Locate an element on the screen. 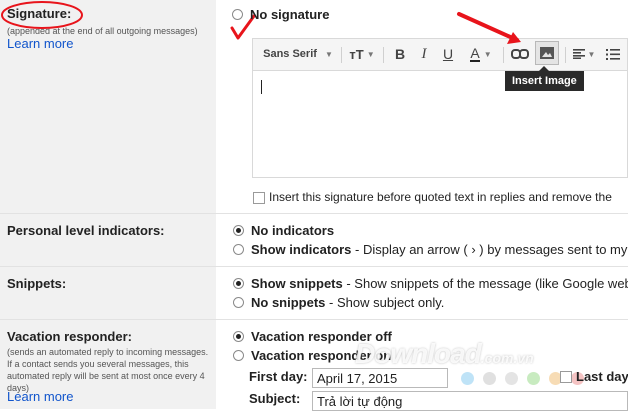  snippets-heading: Snippets: is located at coordinates (37, 283).